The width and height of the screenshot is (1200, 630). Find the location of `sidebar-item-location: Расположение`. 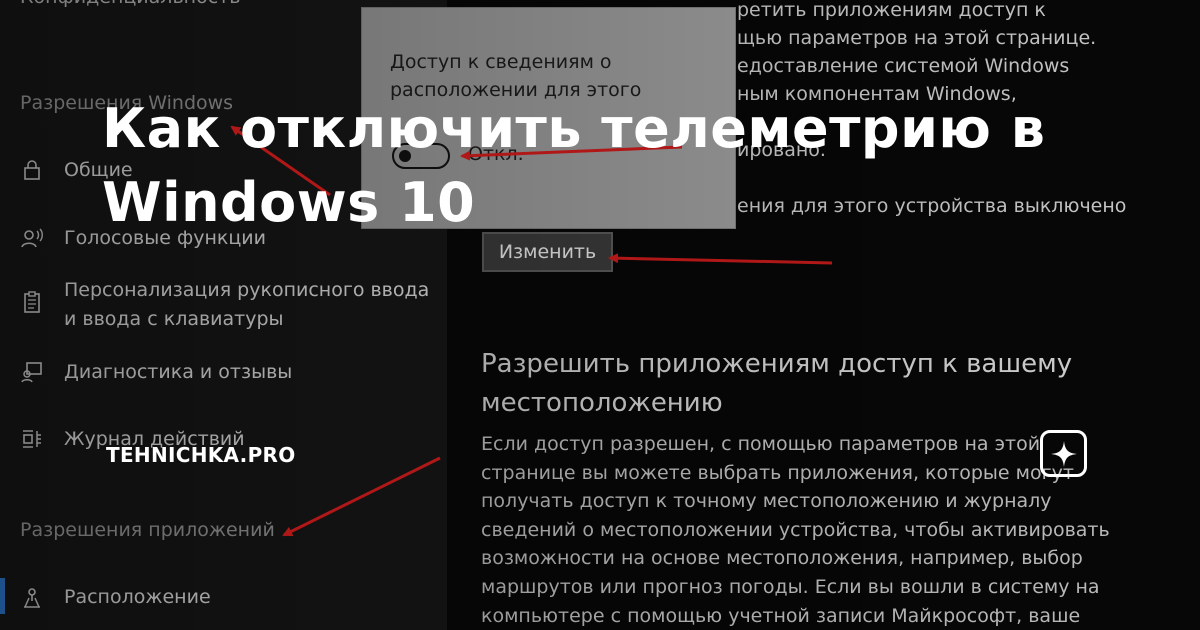

sidebar-item-location: Расположение is located at coordinates (115, 597).